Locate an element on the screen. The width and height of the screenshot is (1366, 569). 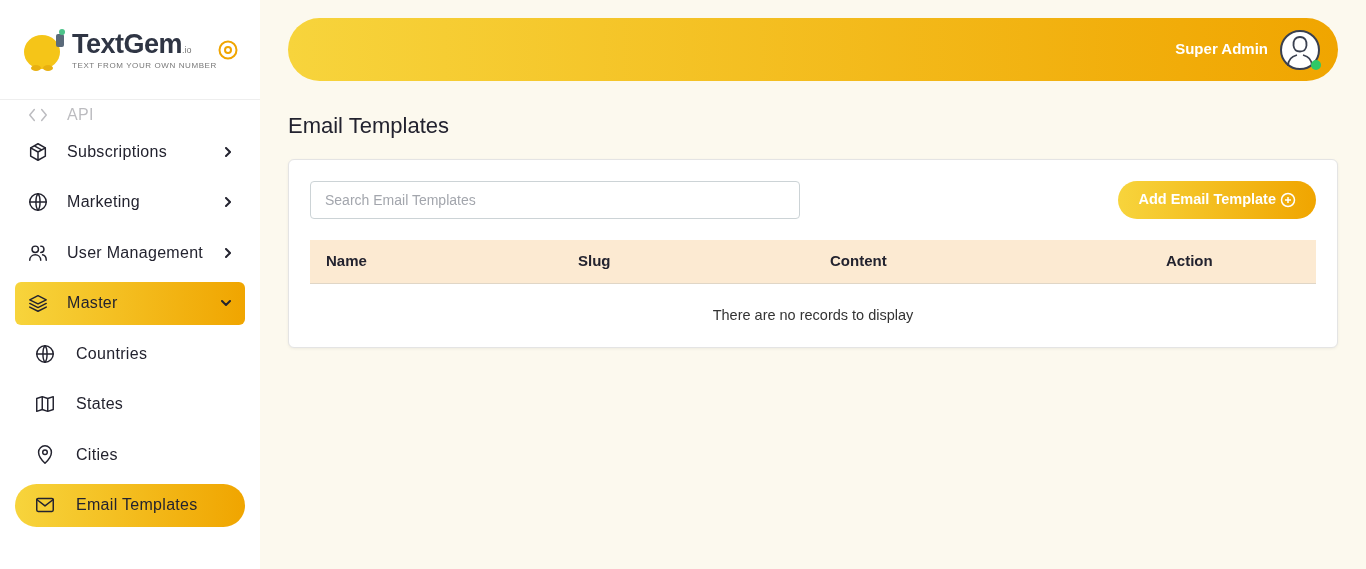
sidebar-item: Marketing is located at coordinates (130, 202).